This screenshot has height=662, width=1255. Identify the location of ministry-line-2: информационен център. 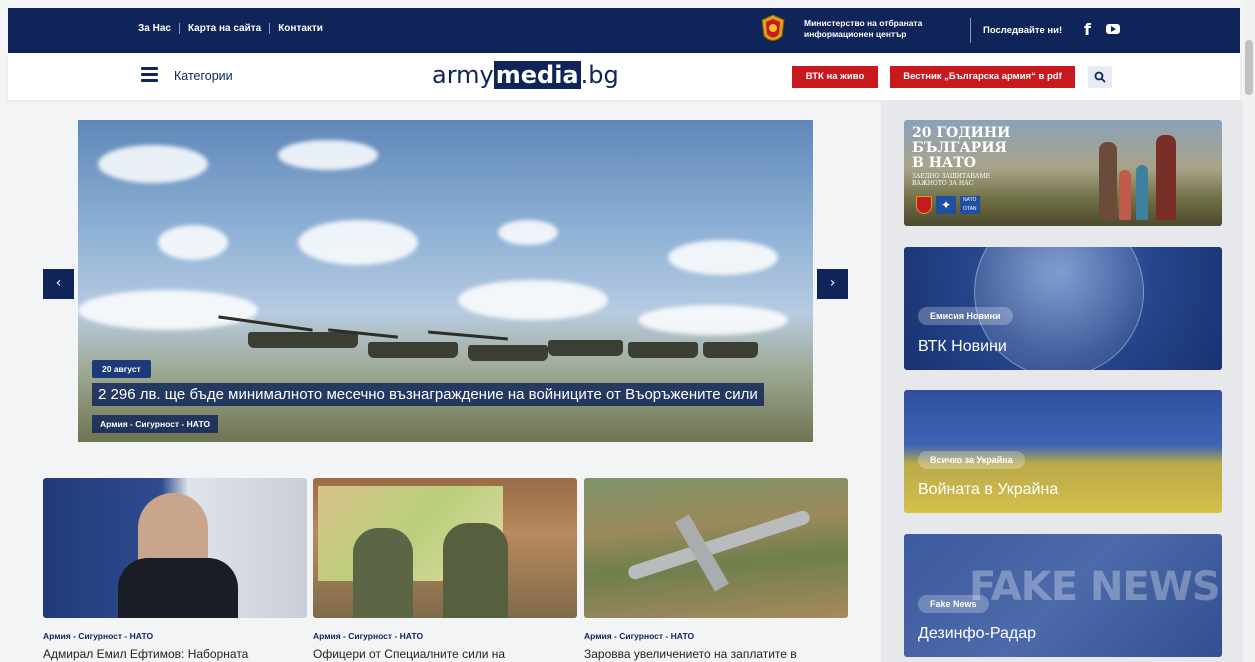
(855, 34).